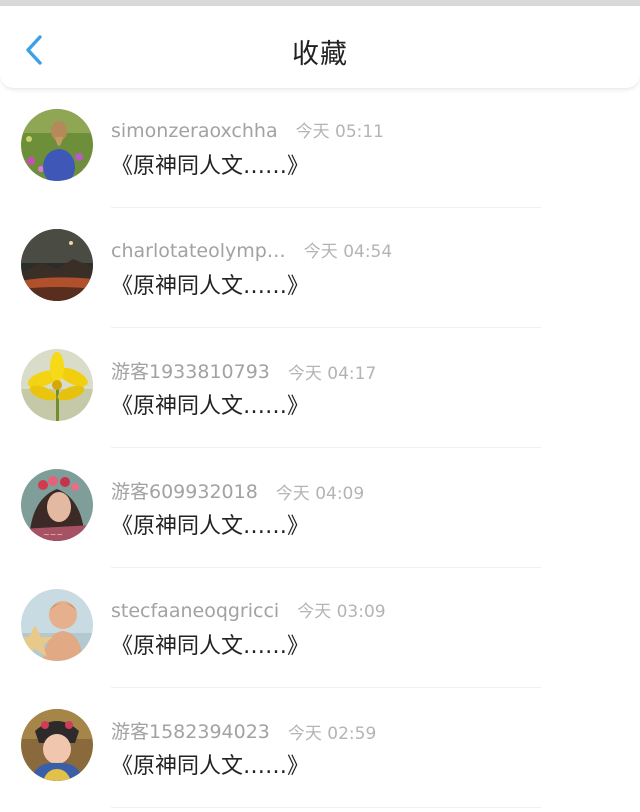 The image size is (640, 812). What do you see at coordinates (190, 370) in the screenshot?
I see `username: 游客1933810793` at bounding box center [190, 370].